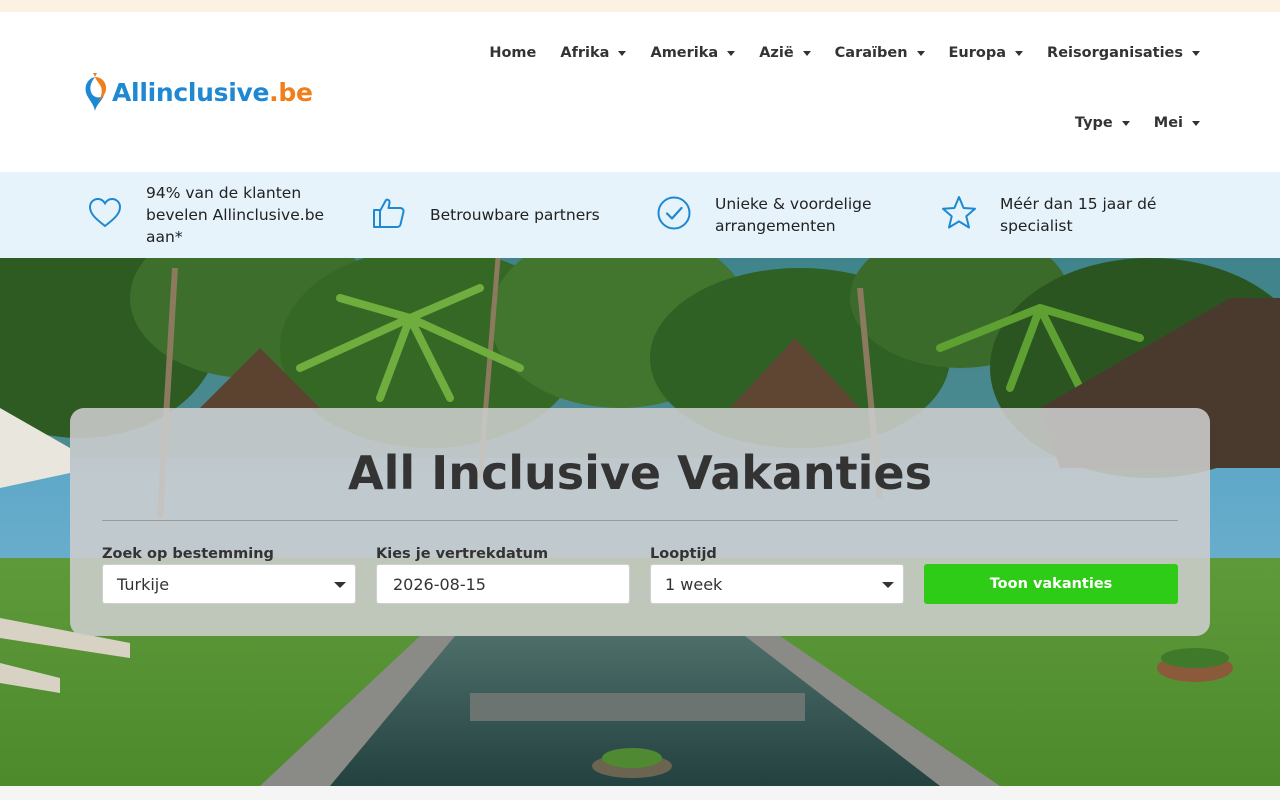 The width and height of the screenshot is (1280, 800). Describe the element at coordinates (1115, 53) in the screenshot. I see `nav-label: Reisorganisaties` at that location.